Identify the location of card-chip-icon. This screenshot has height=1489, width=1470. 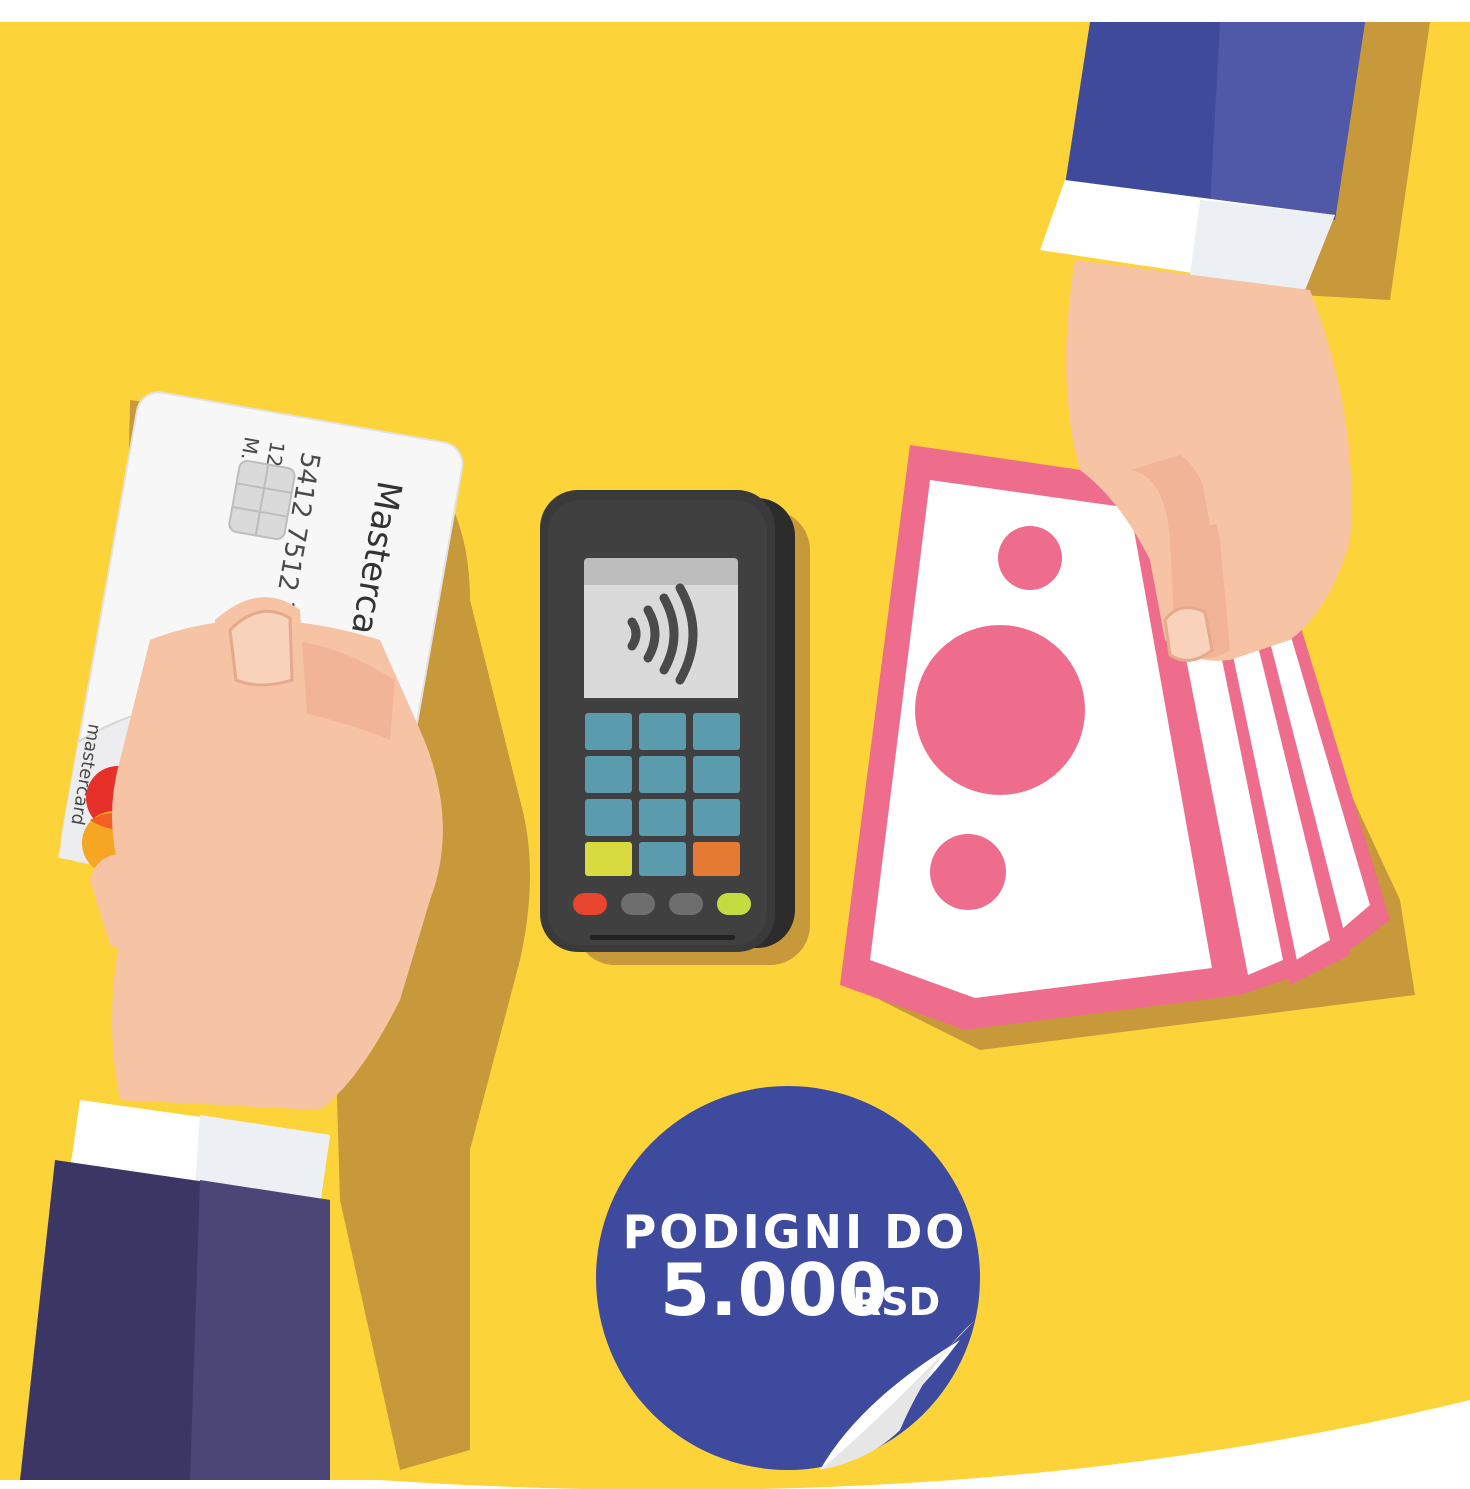
(262, 500).